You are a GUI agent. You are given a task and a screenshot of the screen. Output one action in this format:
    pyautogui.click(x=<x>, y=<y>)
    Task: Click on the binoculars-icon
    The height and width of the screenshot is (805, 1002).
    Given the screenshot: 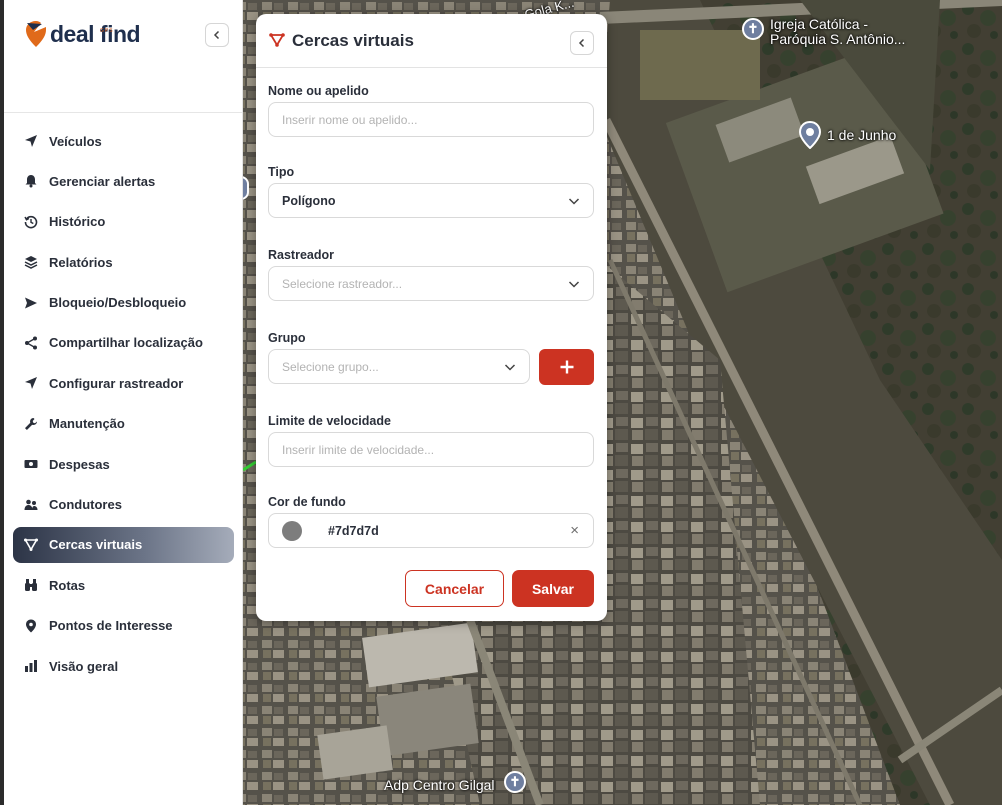 What is the action you would take?
    pyautogui.click(x=31, y=585)
    